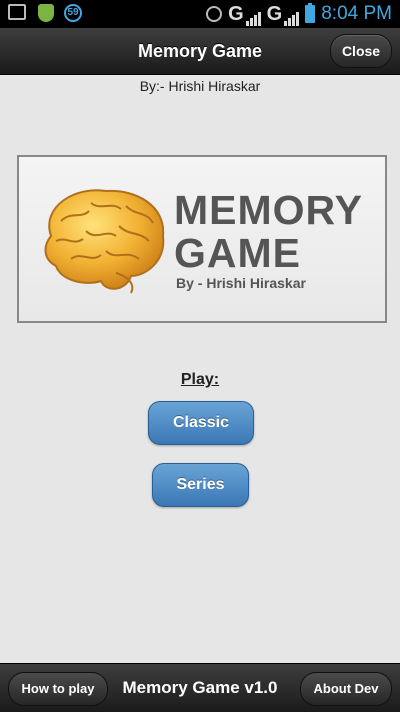 The image size is (400, 712). What do you see at coordinates (236, 13) in the screenshot?
I see `network-type-1: G` at bounding box center [236, 13].